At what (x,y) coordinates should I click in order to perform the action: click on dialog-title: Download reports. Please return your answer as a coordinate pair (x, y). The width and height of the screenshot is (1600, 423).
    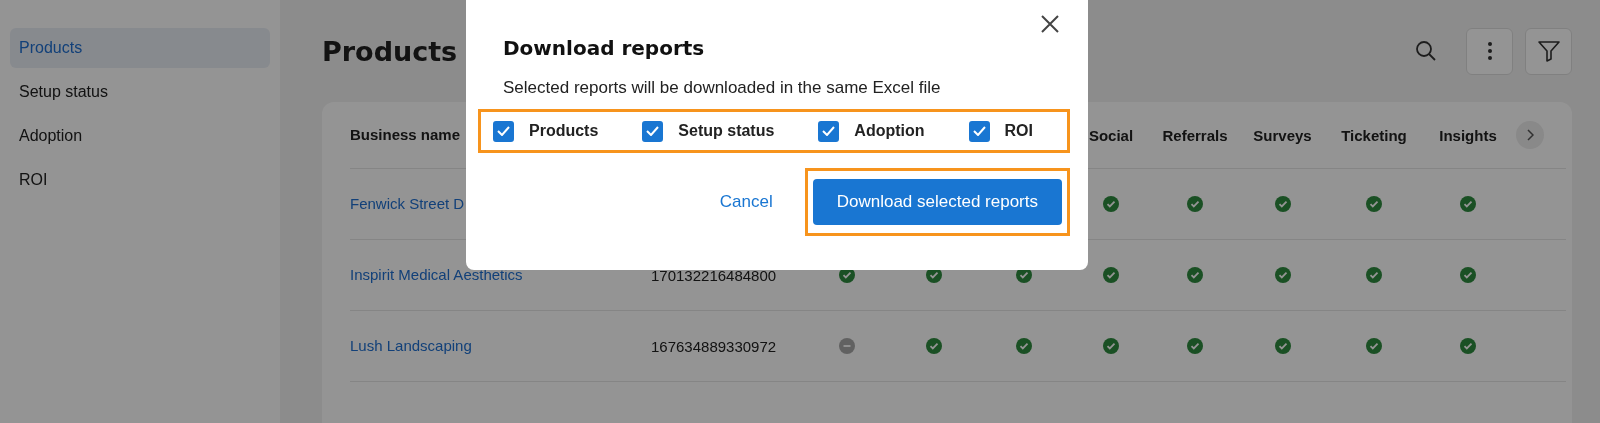
    Looking at the image, I should click on (604, 48).